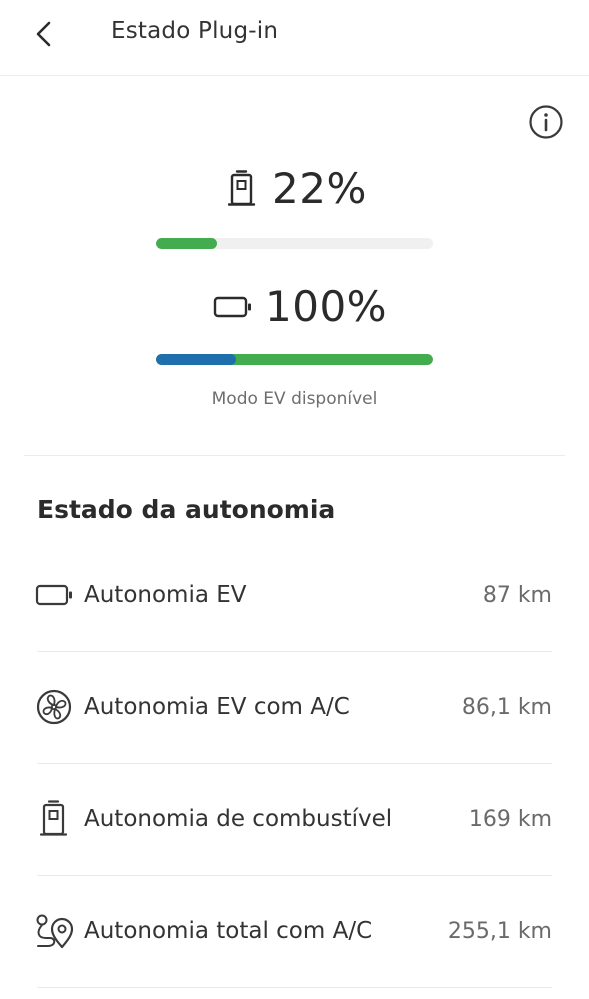 The width and height of the screenshot is (589, 999). Describe the element at coordinates (228, 931) in the screenshot. I see `range-item-label: Autonomia total com A/C` at that location.